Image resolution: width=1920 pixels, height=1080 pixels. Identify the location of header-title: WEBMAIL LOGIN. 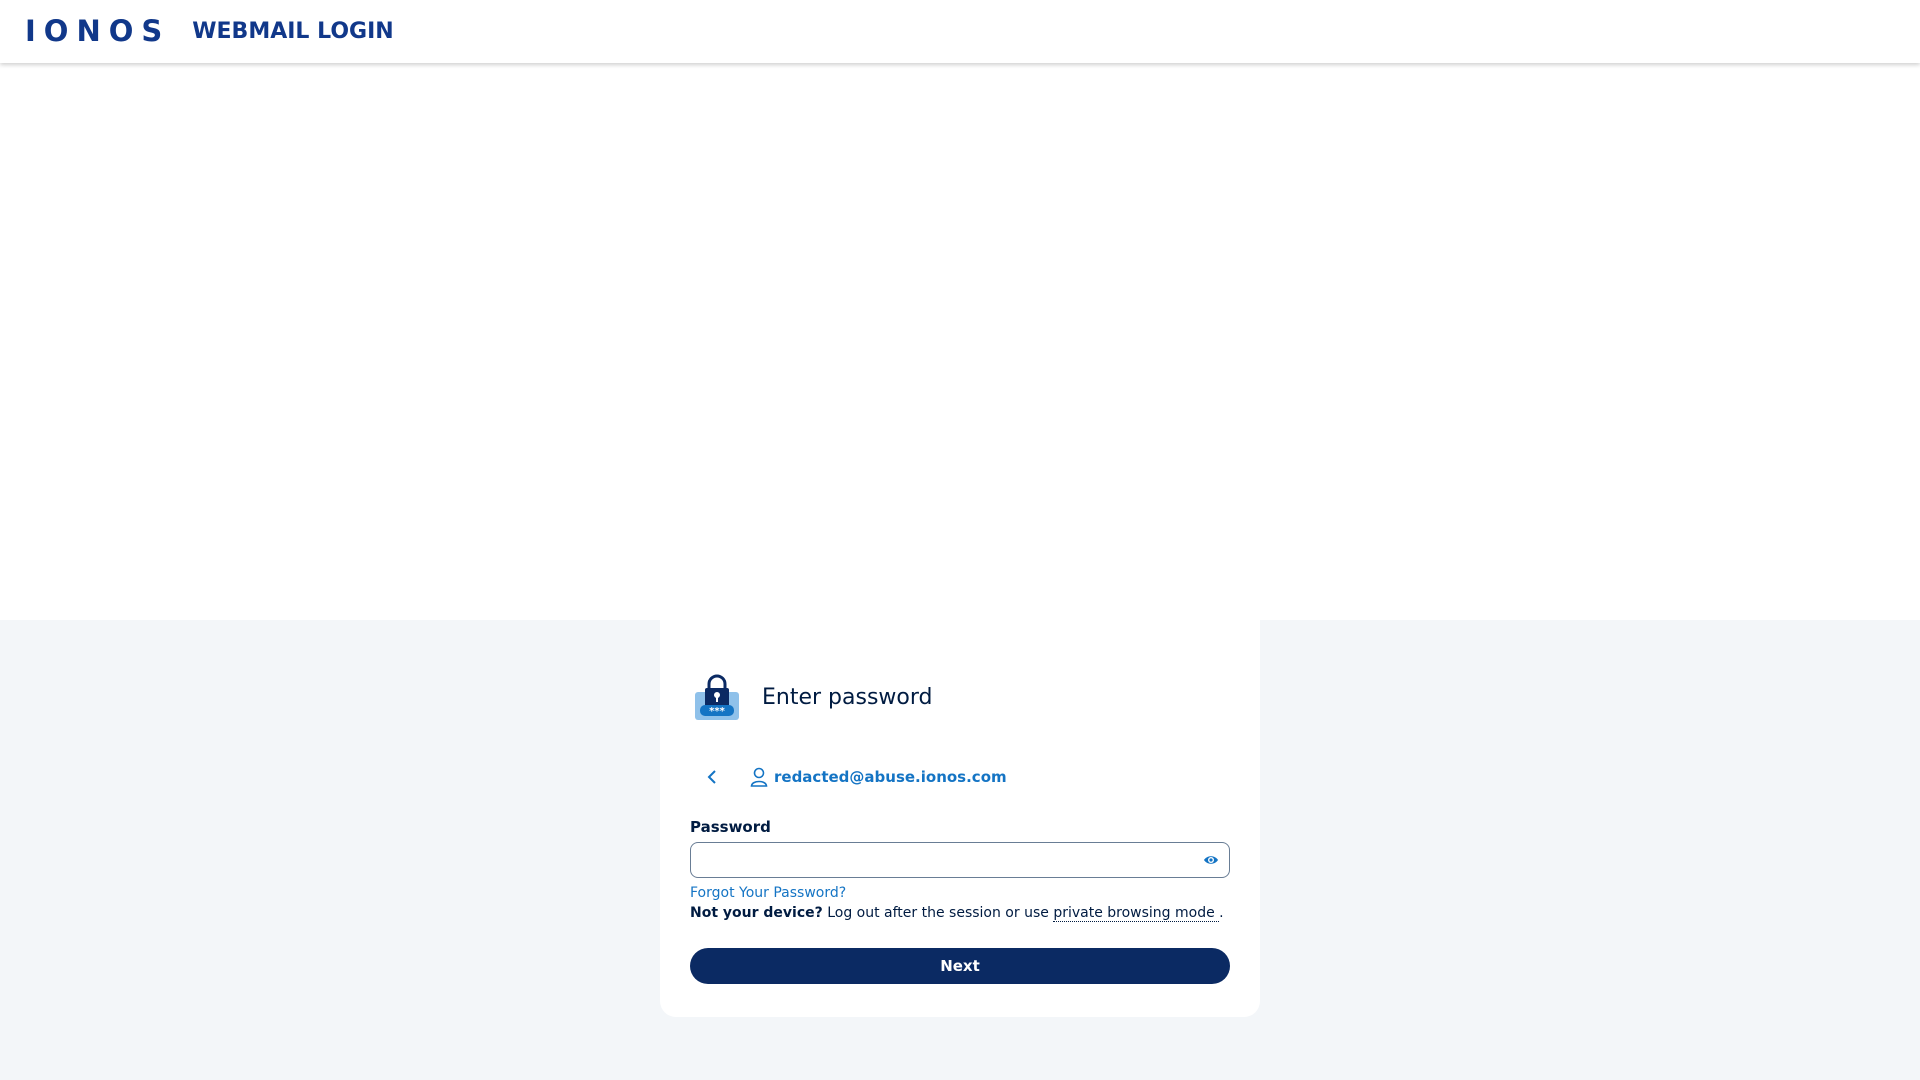
(293, 31).